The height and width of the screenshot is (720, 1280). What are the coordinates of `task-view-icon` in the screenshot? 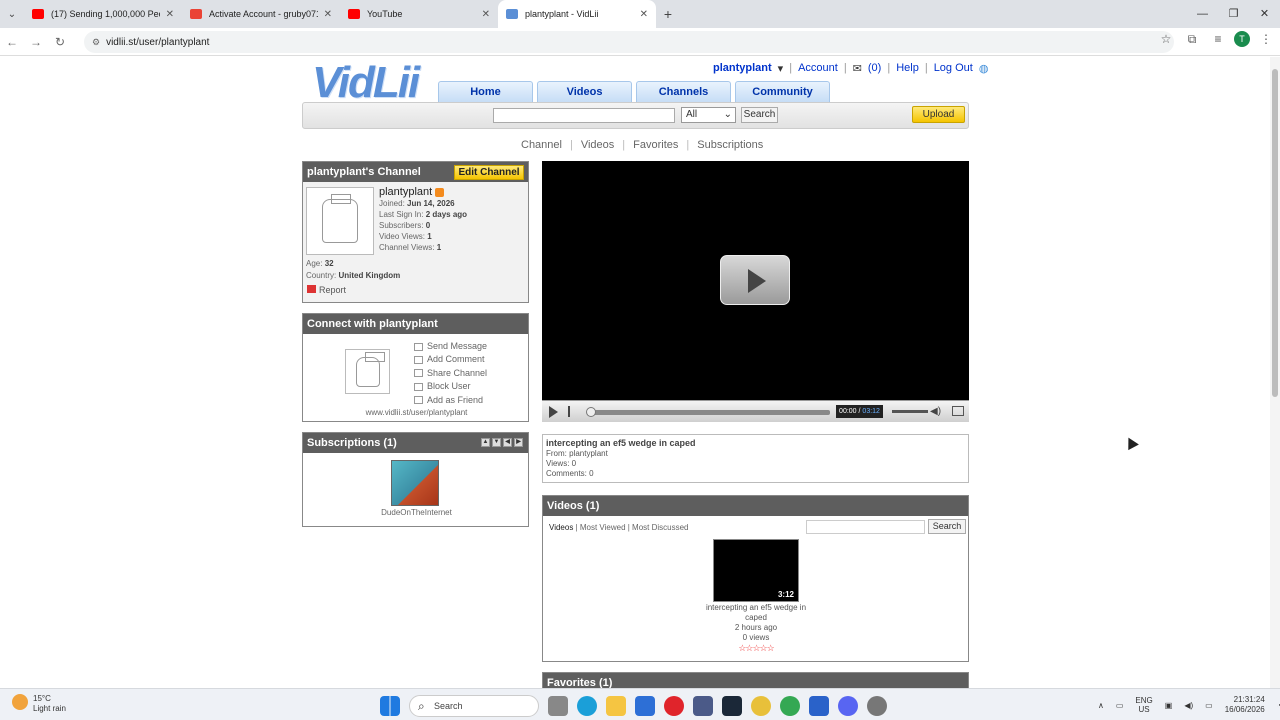 It's located at (558, 706).